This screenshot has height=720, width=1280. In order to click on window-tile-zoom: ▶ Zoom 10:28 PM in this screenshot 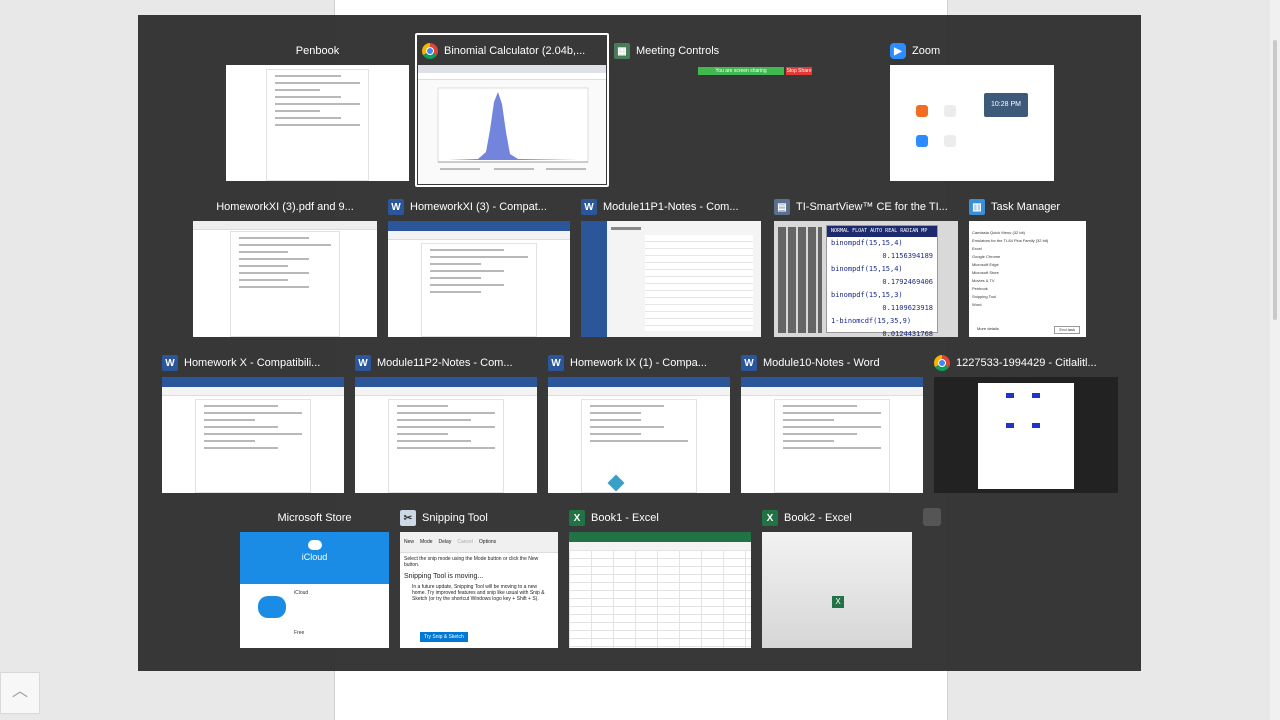, I will do `click(972, 110)`.